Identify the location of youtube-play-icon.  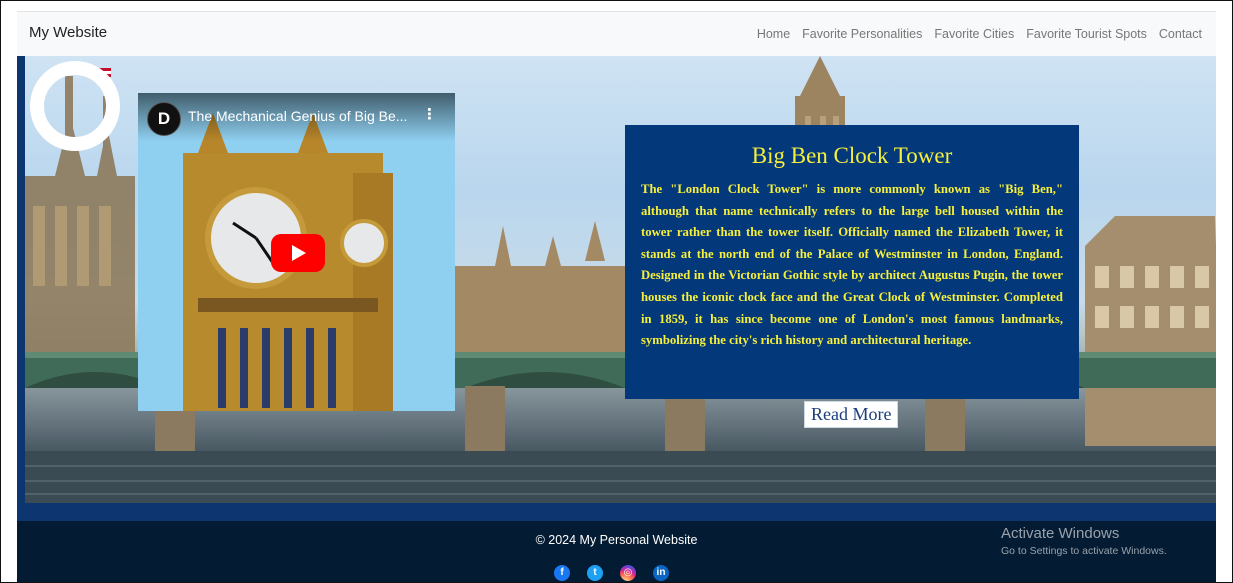
(298, 253).